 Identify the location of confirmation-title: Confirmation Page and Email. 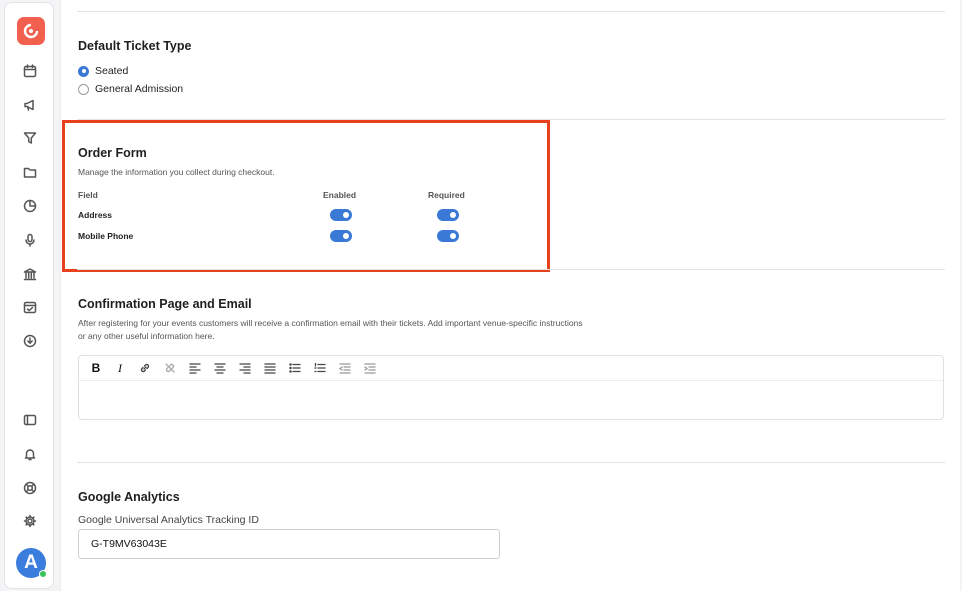
(165, 304).